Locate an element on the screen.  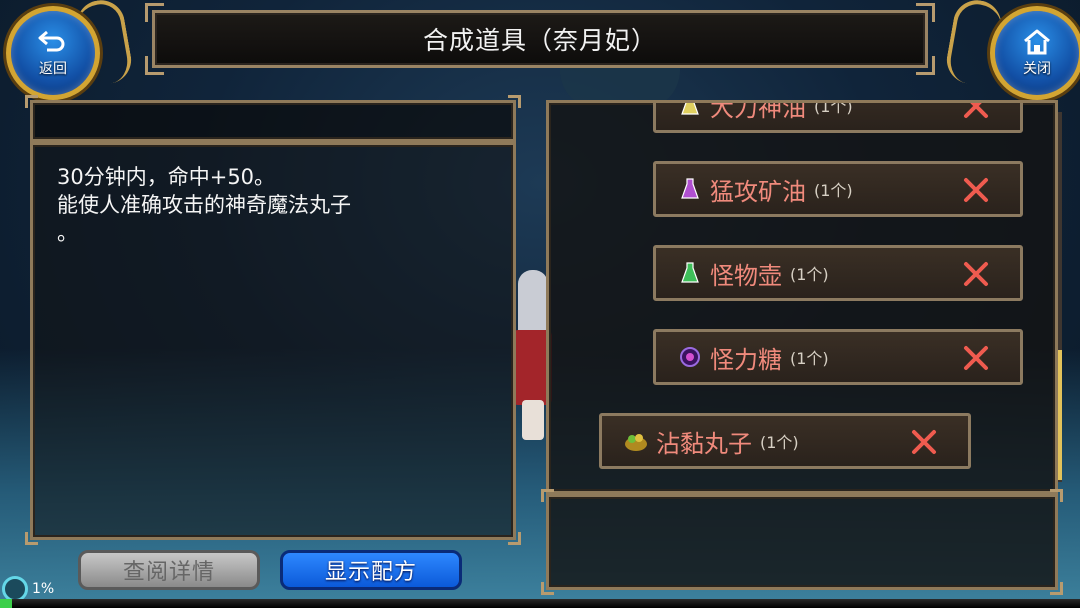
close-button-label: 关闭 is located at coordinates (1037, 69).